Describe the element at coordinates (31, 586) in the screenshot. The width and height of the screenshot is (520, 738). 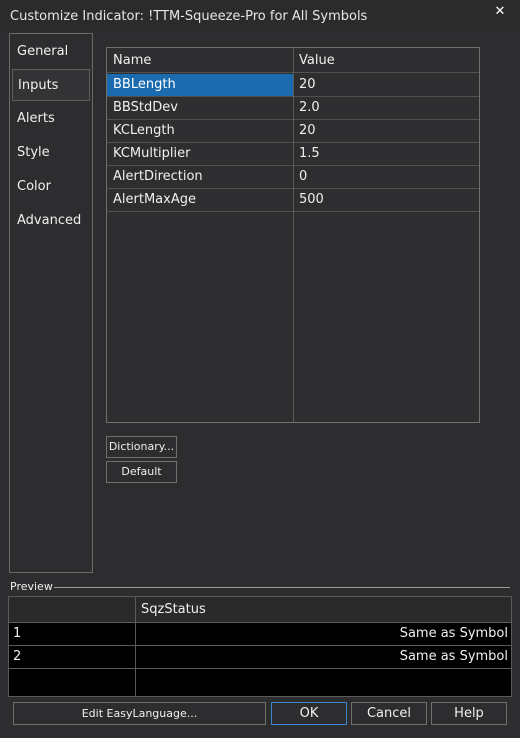
I see `preview-label: Preview` at that location.